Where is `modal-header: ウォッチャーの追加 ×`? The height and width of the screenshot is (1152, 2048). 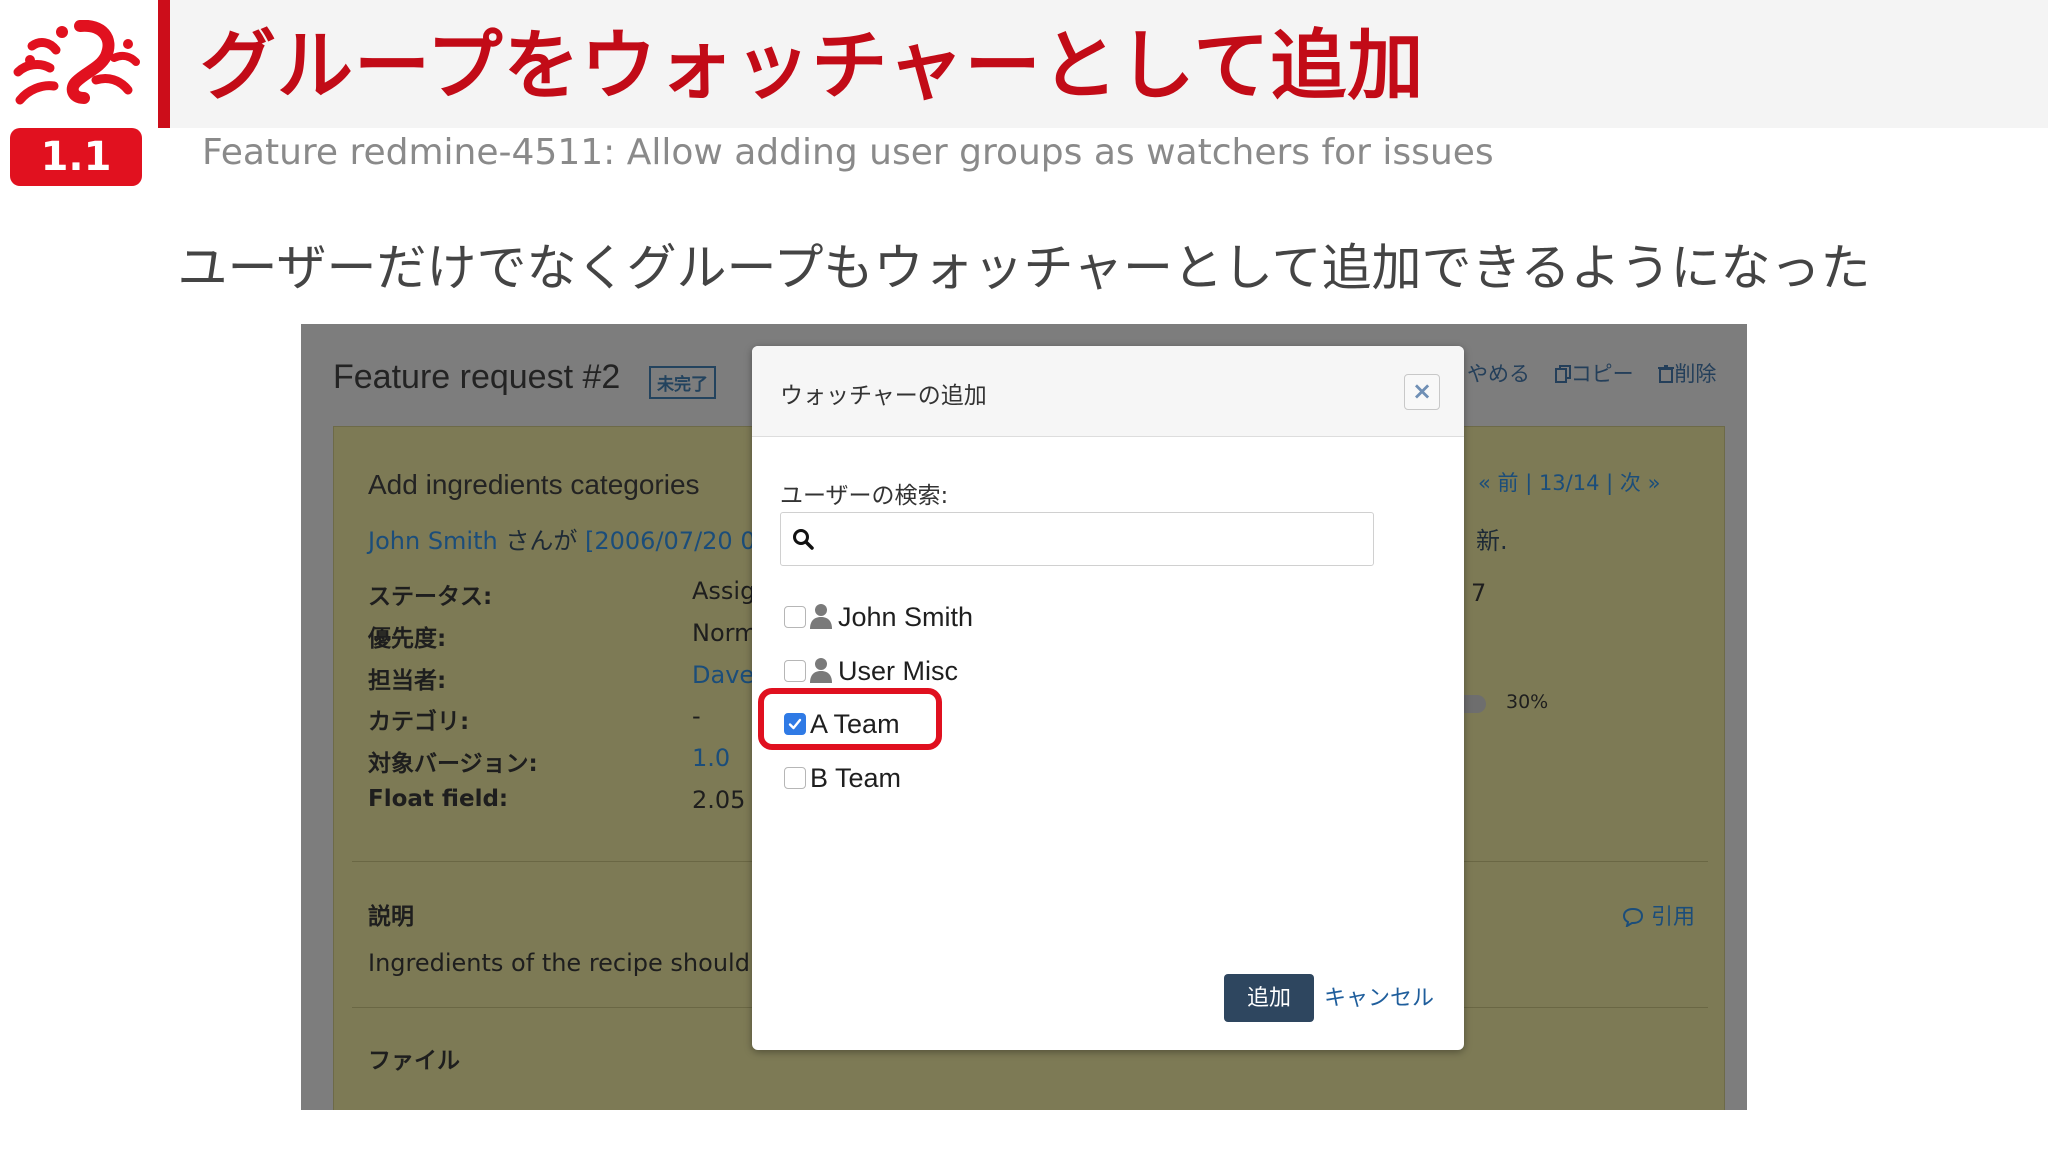
modal-header: ウォッチャーの追加 × is located at coordinates (1108, 391).